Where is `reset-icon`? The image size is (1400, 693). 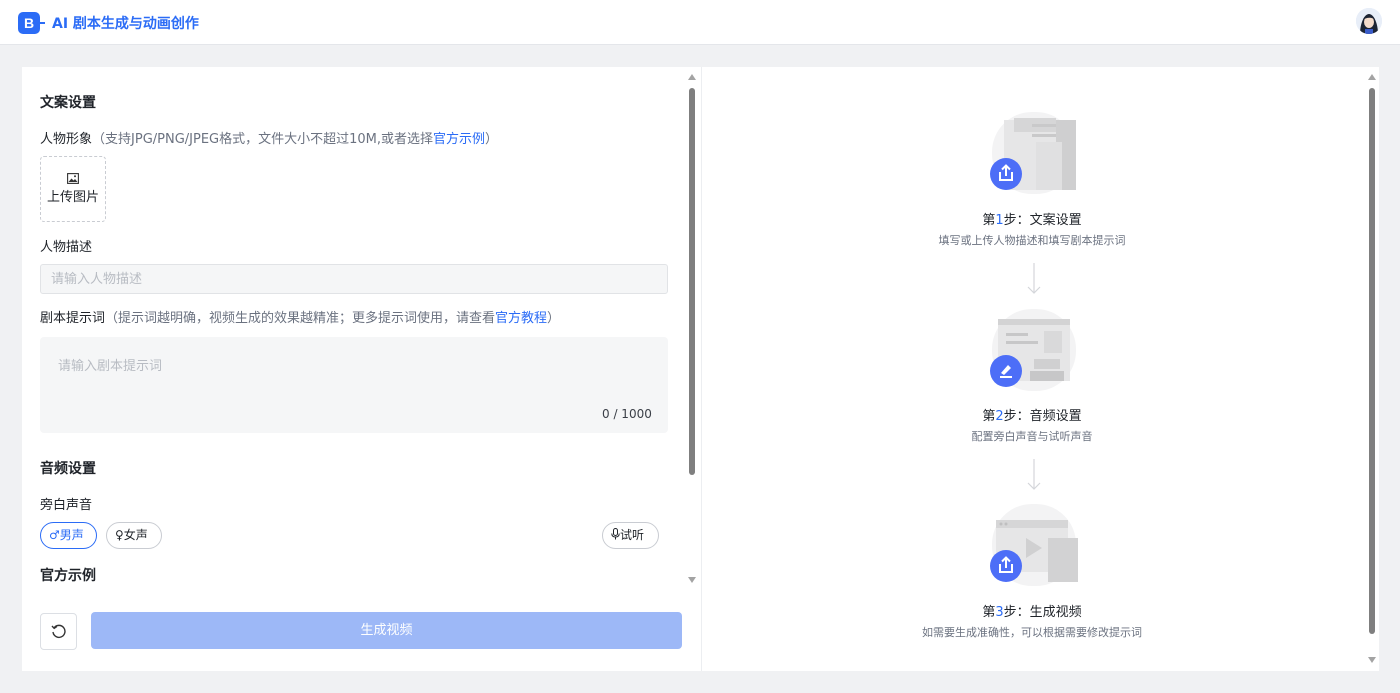
reset-icon is located at coordinates (58, 631).